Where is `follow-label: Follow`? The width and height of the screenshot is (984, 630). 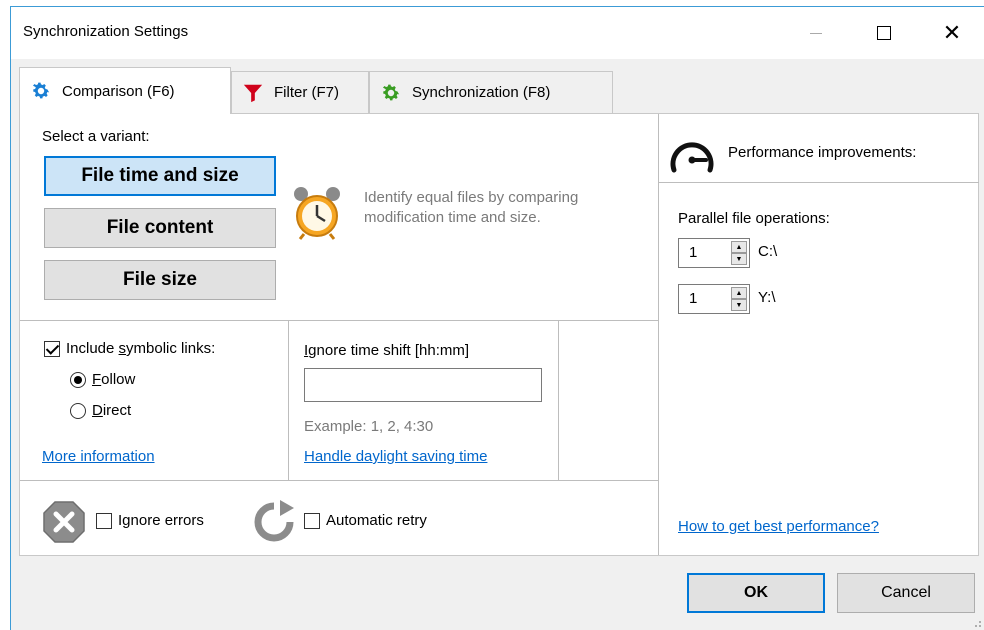 follow-label: Follow is located at coordinates (113, 379).